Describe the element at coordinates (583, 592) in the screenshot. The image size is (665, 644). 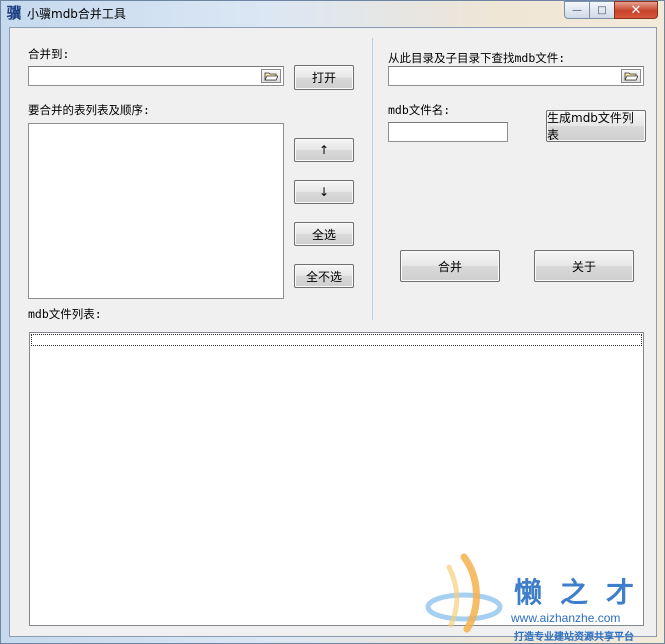
I see `watermark-brand: 懒之才` at that location.